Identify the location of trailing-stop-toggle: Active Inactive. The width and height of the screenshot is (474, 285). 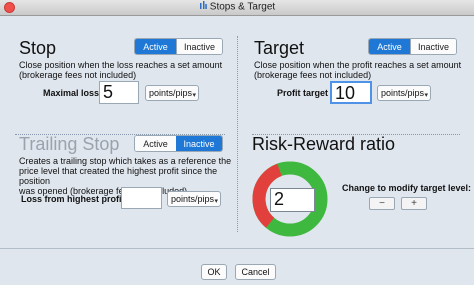
(178, 143).